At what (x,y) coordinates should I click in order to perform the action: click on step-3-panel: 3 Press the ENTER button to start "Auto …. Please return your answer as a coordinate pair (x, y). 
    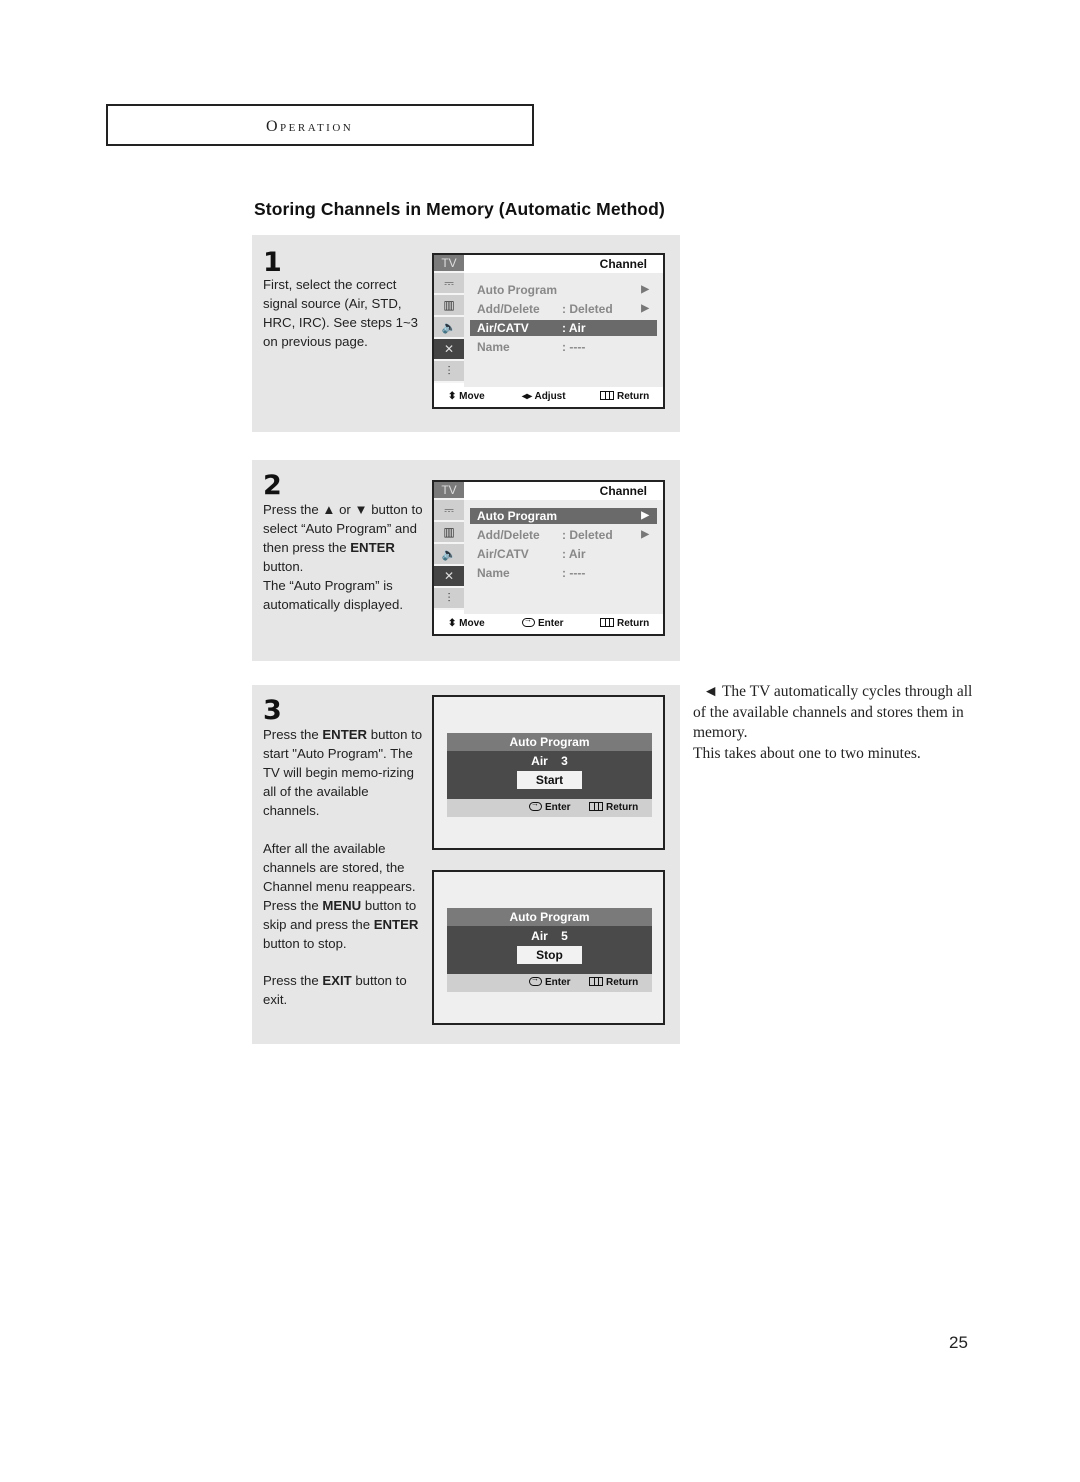
    Looking at the image, I should click on (466, 864).